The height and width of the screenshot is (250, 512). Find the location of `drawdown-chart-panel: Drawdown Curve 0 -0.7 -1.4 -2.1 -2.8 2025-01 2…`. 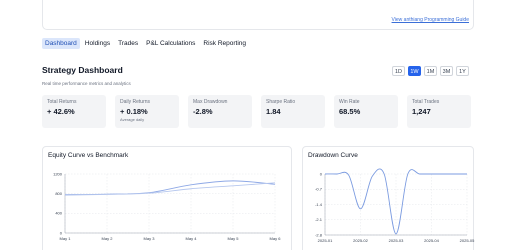

drawdown-chart-panel: Drawdown Curve 0 -0.7 -1.4 -2.1 -2.8 2025-01 2… is located at coordinates (388, 198).